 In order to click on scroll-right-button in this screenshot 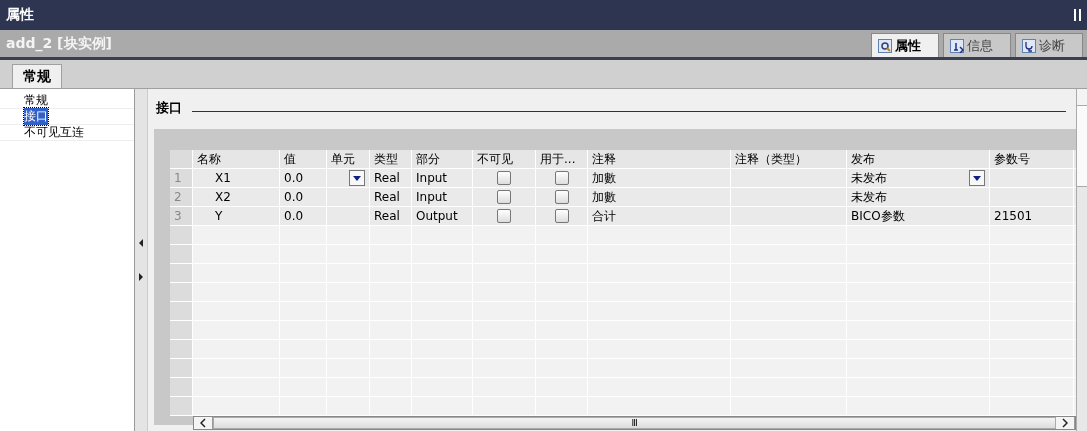, I will do `click(1065, 423)`.